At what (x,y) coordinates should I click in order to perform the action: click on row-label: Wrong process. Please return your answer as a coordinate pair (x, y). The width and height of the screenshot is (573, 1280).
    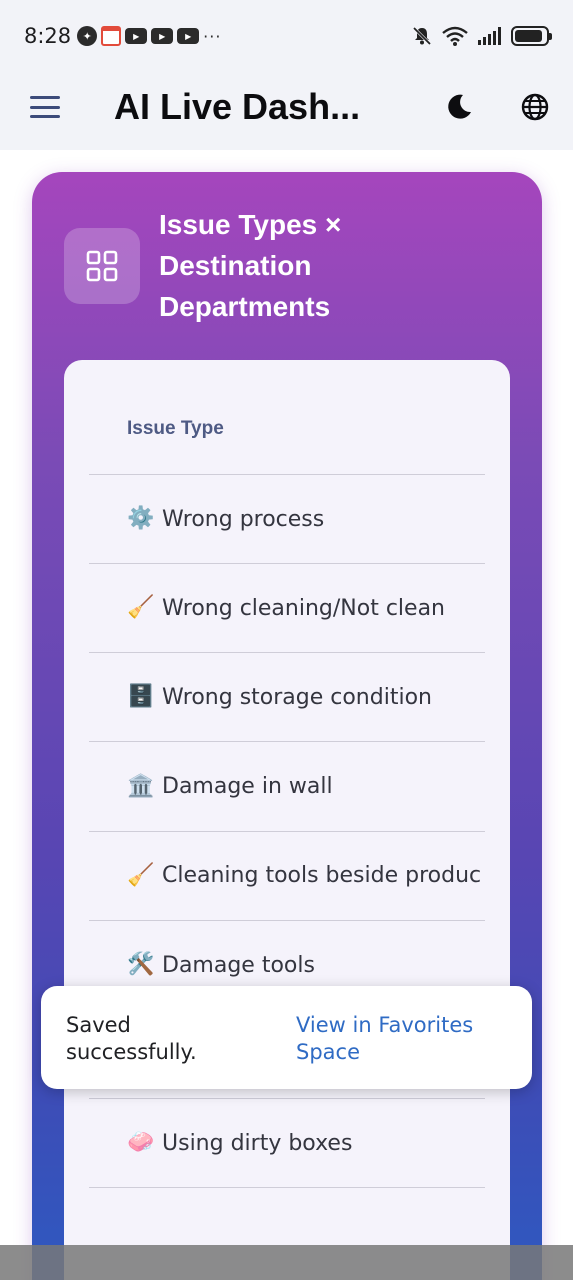
    Looking at the image, I should click on (243, 519).